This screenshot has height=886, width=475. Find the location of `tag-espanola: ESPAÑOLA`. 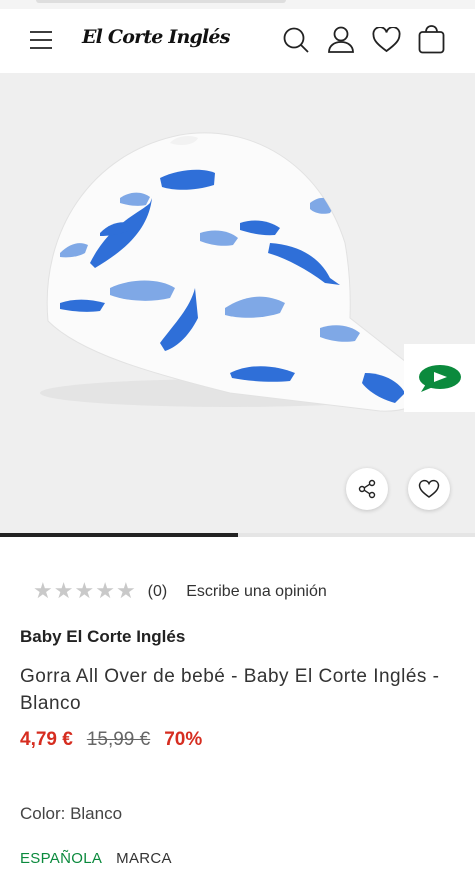

tag-espanola: ESPAÑOLA is located at coordinates (61, 858).